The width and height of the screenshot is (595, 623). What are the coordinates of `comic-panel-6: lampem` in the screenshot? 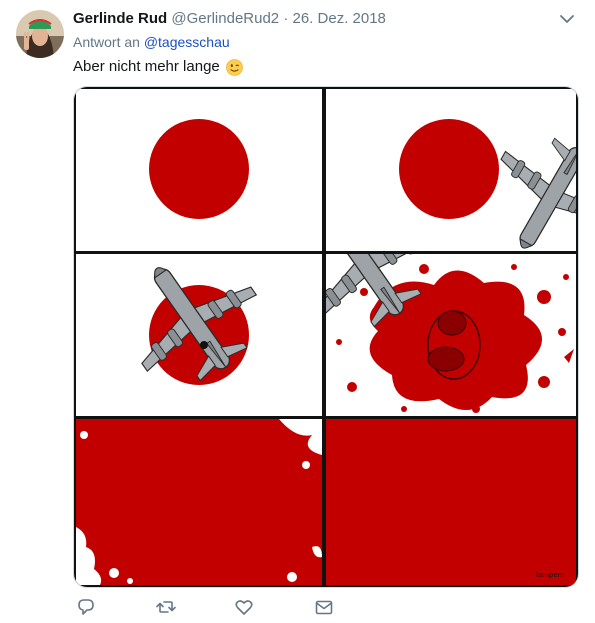 It's located at (451, 502).